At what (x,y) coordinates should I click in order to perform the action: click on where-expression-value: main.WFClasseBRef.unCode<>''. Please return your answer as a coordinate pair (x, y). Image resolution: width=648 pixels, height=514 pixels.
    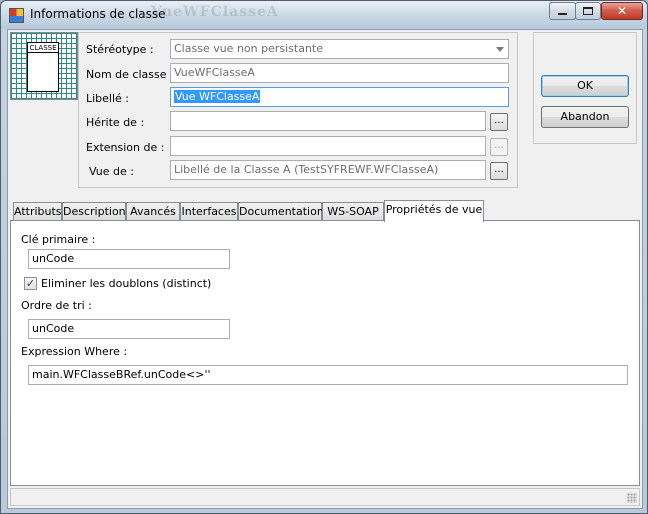
    Looking at the image, I should click on (121, 374).